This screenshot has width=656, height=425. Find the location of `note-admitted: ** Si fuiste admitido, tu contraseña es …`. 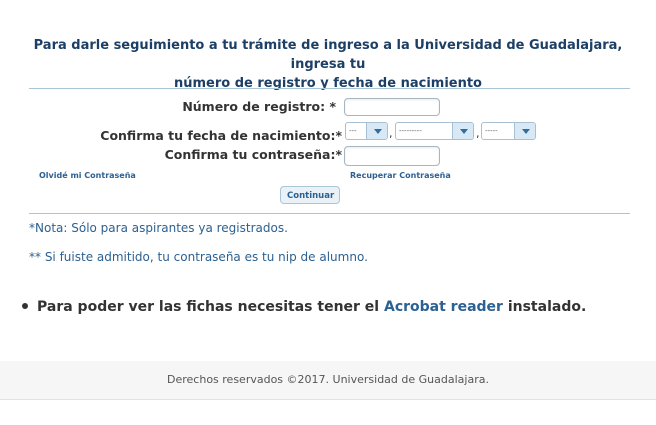

note-admitted: ** Si fuiste admitido, tu contraseña es … is located at coordinates (198, 257).